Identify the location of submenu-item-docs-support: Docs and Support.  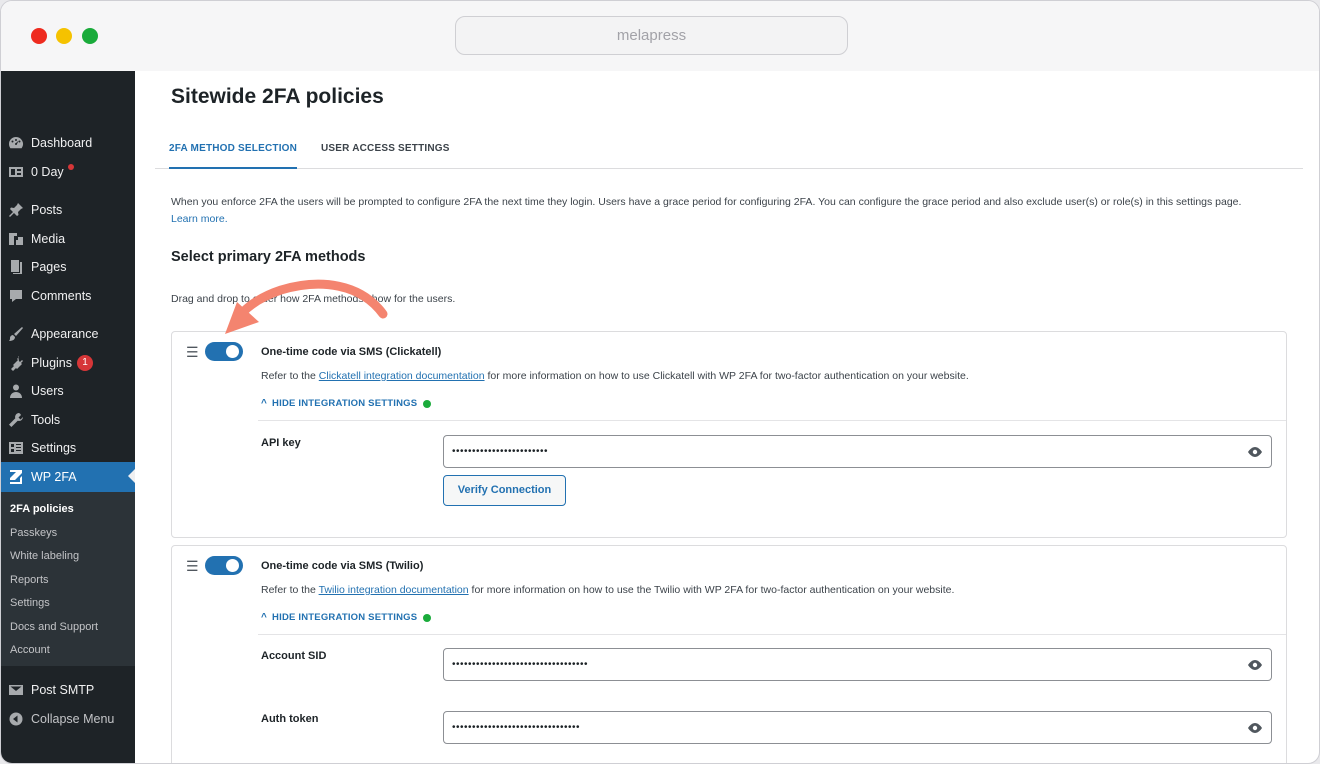
(54, 627).